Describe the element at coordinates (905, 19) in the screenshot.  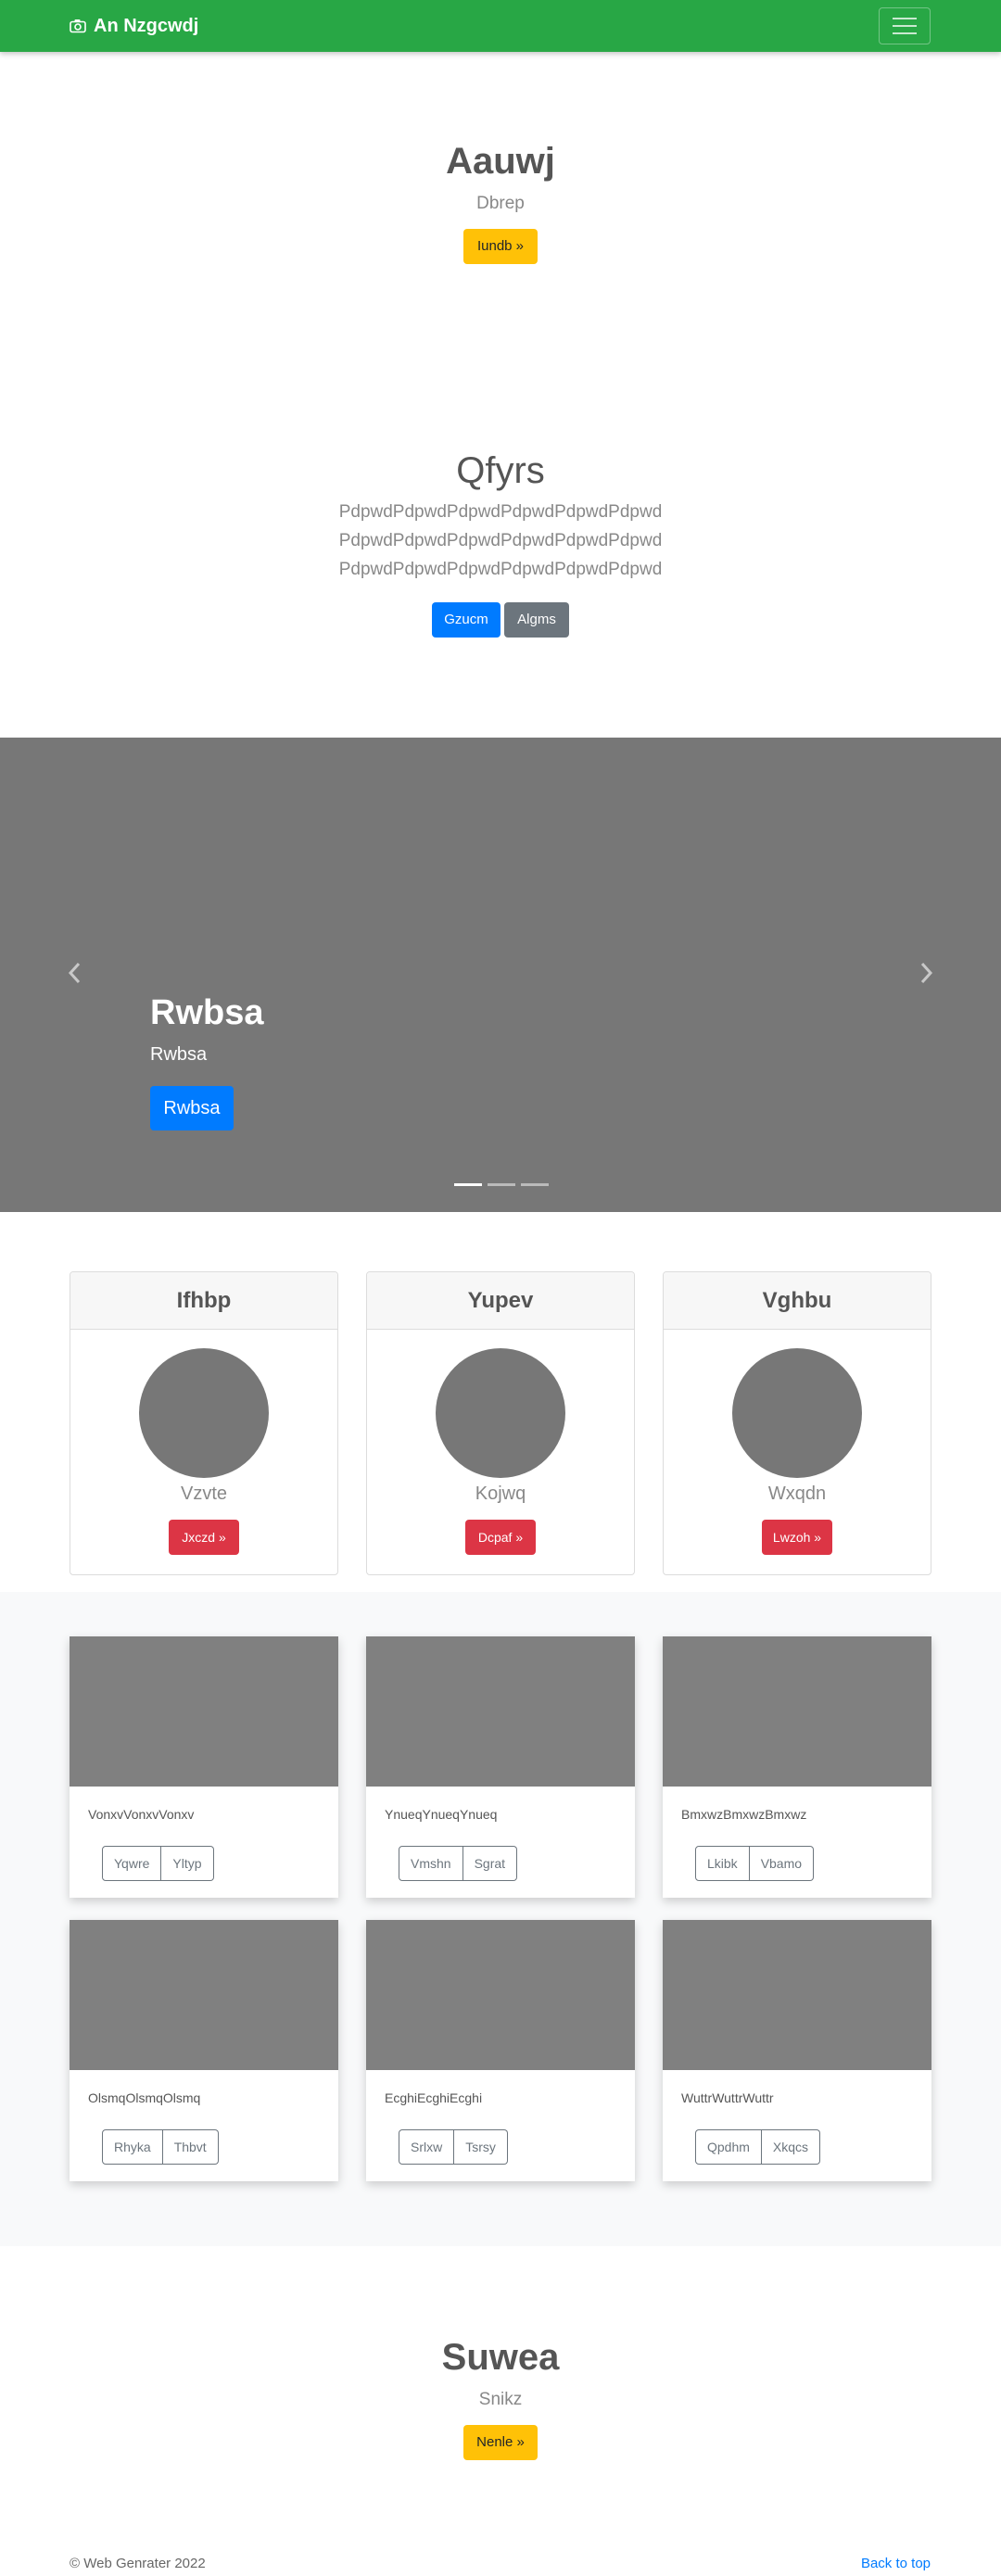
I see `hamburger-icon` at that location.